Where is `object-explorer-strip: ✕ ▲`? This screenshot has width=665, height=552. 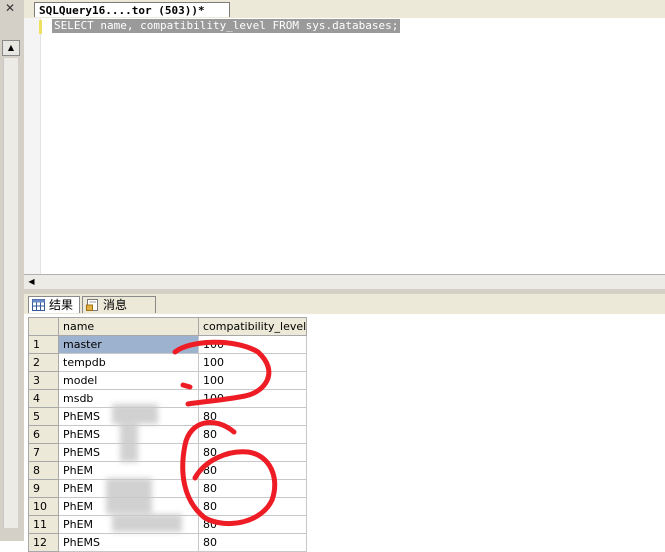
object-explorer-strip: ✕ ▲ is located at coordinates (12, 270).